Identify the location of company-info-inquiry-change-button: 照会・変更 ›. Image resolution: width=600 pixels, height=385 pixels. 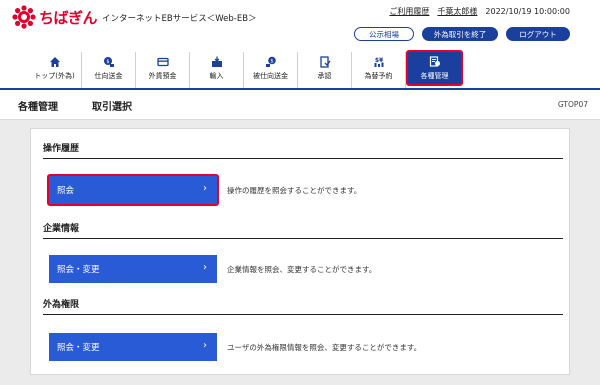
(133, 269).